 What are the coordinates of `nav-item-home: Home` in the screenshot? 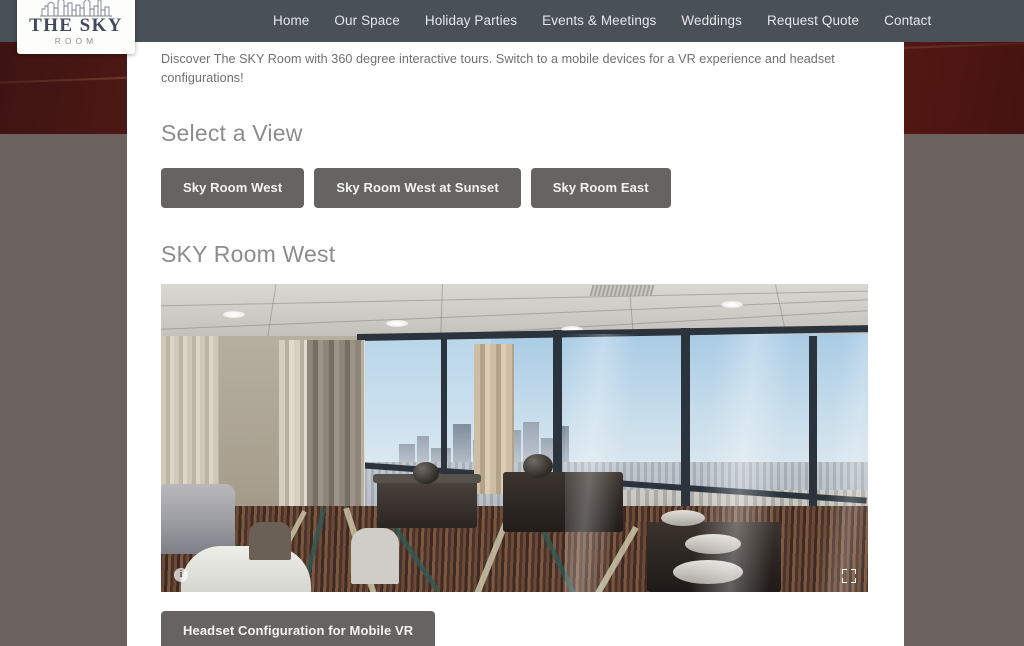 It's located at (291, 21).